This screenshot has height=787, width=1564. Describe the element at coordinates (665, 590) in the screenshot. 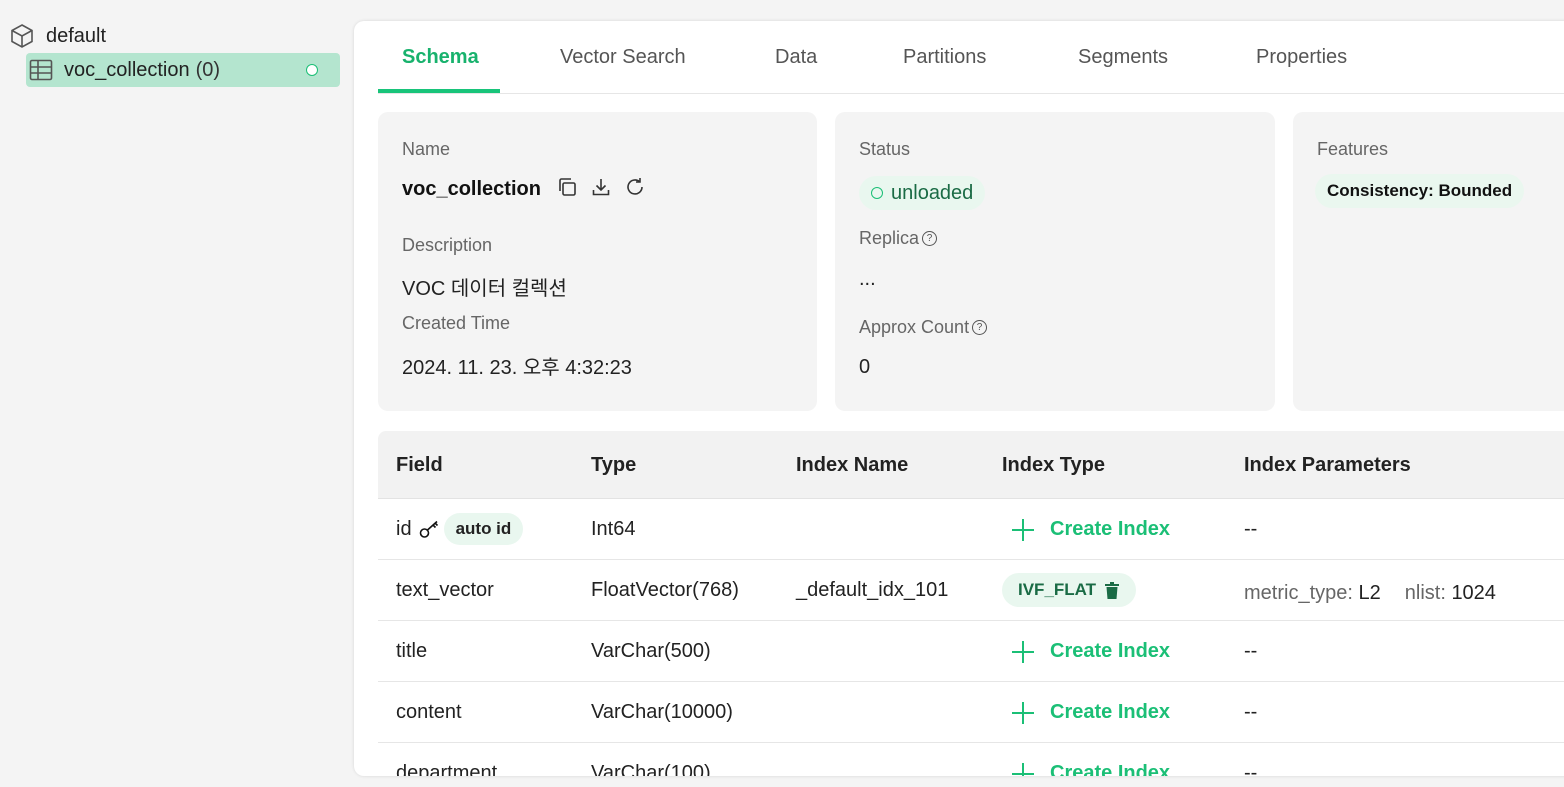

I see `type-cell: FloatVector(768)` at that location.